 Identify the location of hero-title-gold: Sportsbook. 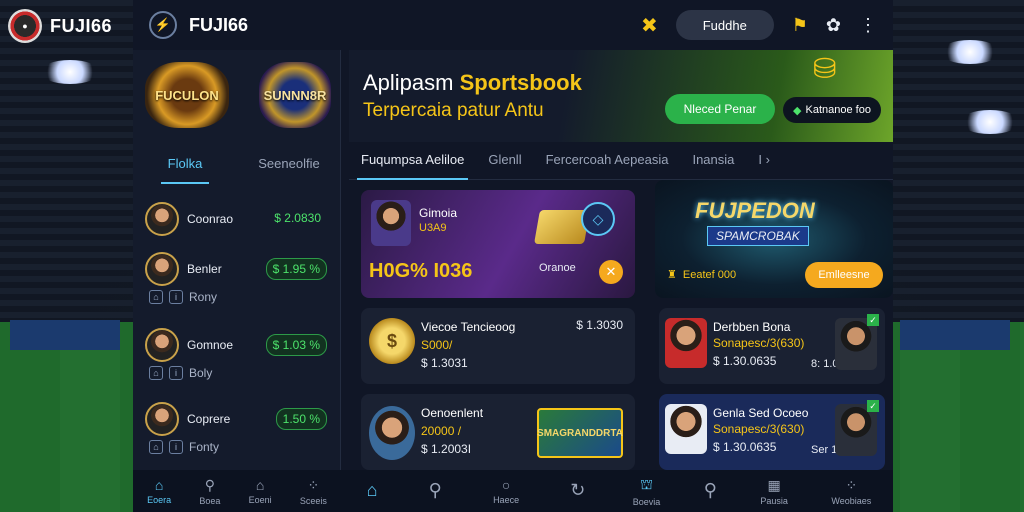
(520, 82).